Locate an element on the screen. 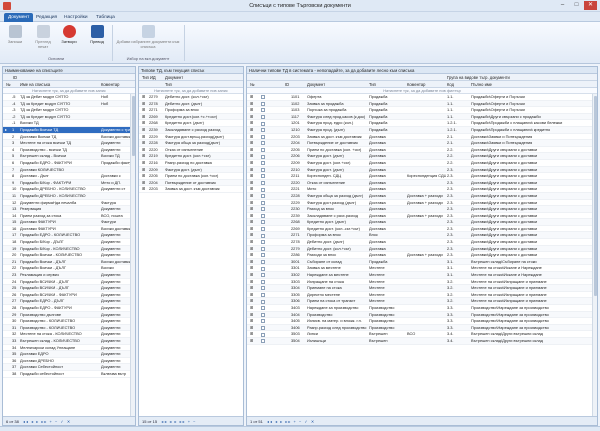 Image resolution: width=600 pixels, height=431 pixels. print-preview-button: Преглед печат is located at coordinates (43, 40).